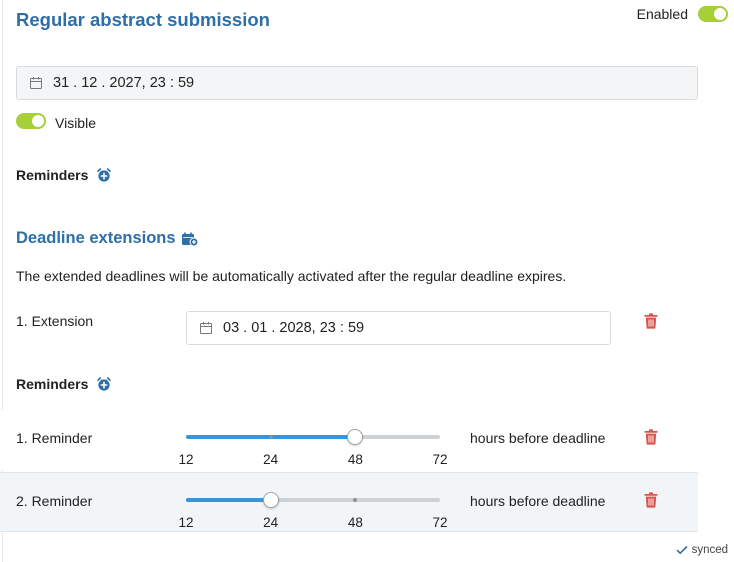 The width and height of the screenshot is (734, 562). What do you see at coordinates (713, 14) in the screenshot?
I see `enabled-toggle` at bounding box center [713, 14].